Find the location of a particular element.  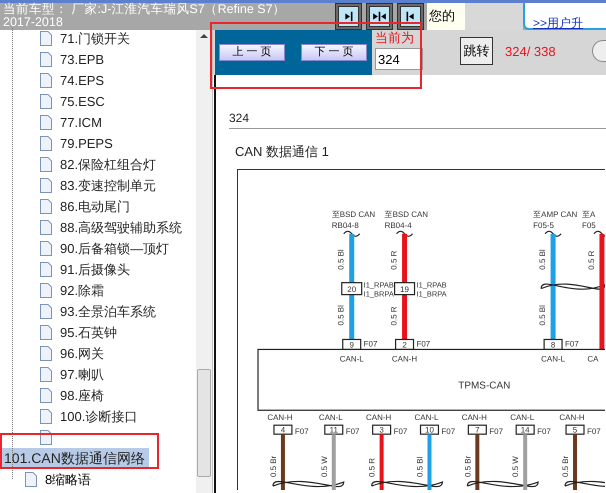

vehicle-model-title: 当前车型： 厂家:J-江淮汽车瑞风S7（Refine S7） 2017-2018 is located at coordinates (144, 16).